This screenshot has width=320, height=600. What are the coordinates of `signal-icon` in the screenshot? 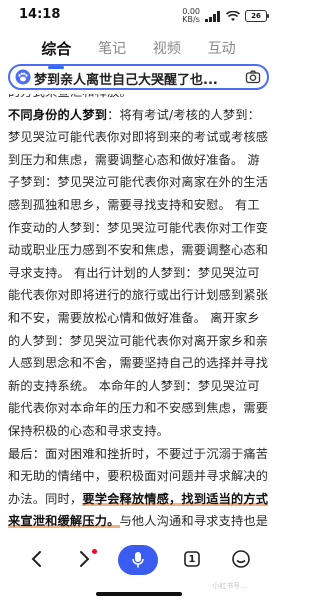 It's located at (212, 16).